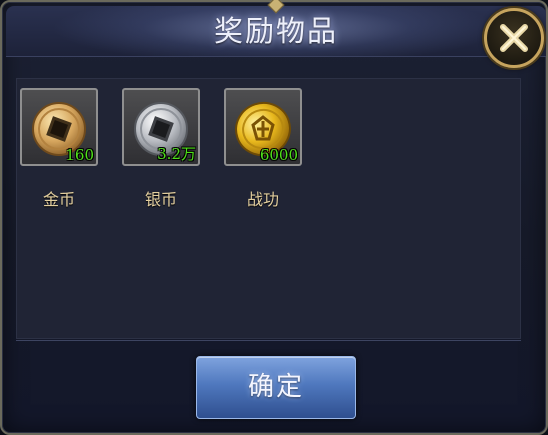  Describe the element at coordinates (176, 154) in the screenshot. I see `item-quantity: 3.2万` at that location.